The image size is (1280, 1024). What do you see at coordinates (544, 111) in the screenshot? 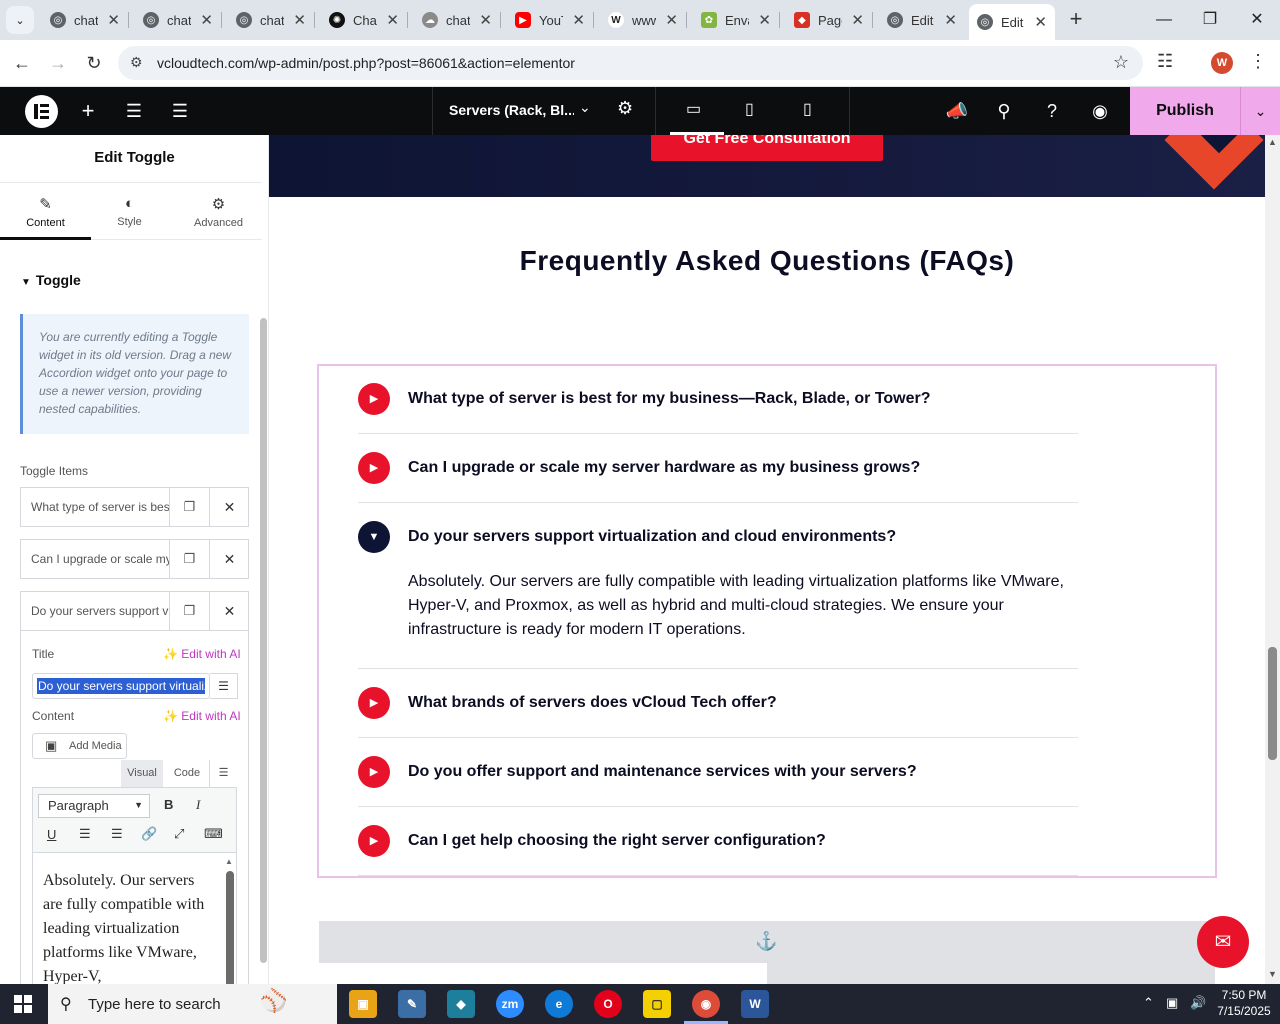
I see `page-selector: Servers (Rack, Bl... ⌄ ⚙` at bounding box center [544, 111].